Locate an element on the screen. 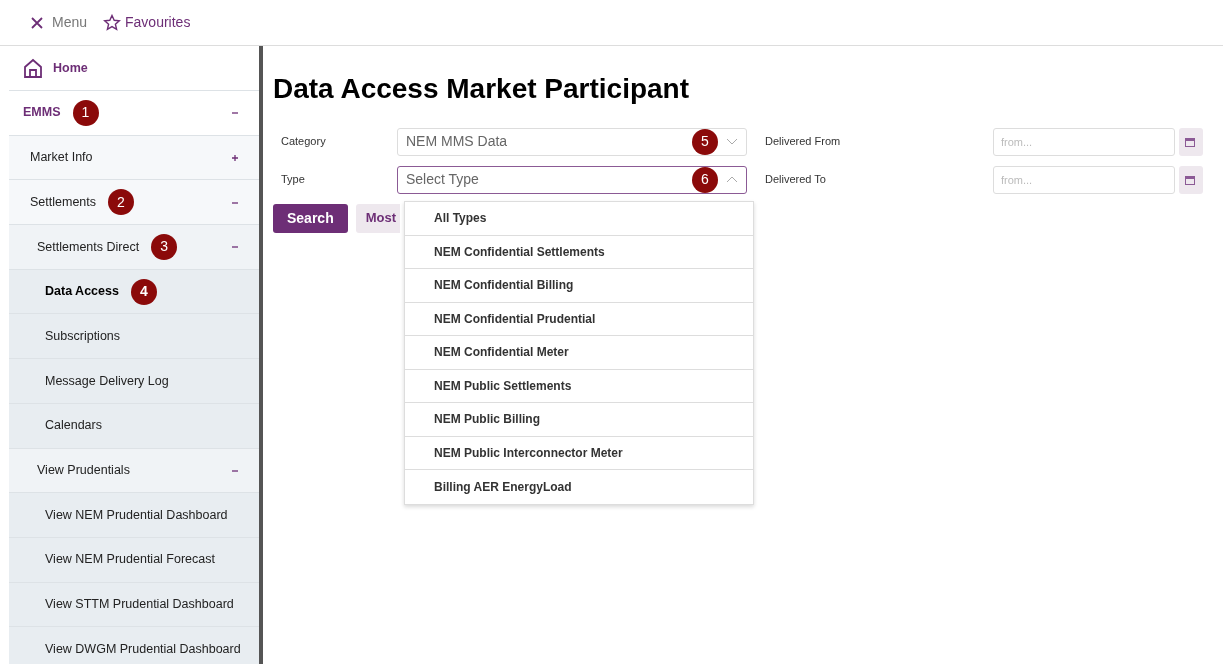 This screenshot has width=1223, height=664. number-marker: 3 is located at coordinates (164, 246).